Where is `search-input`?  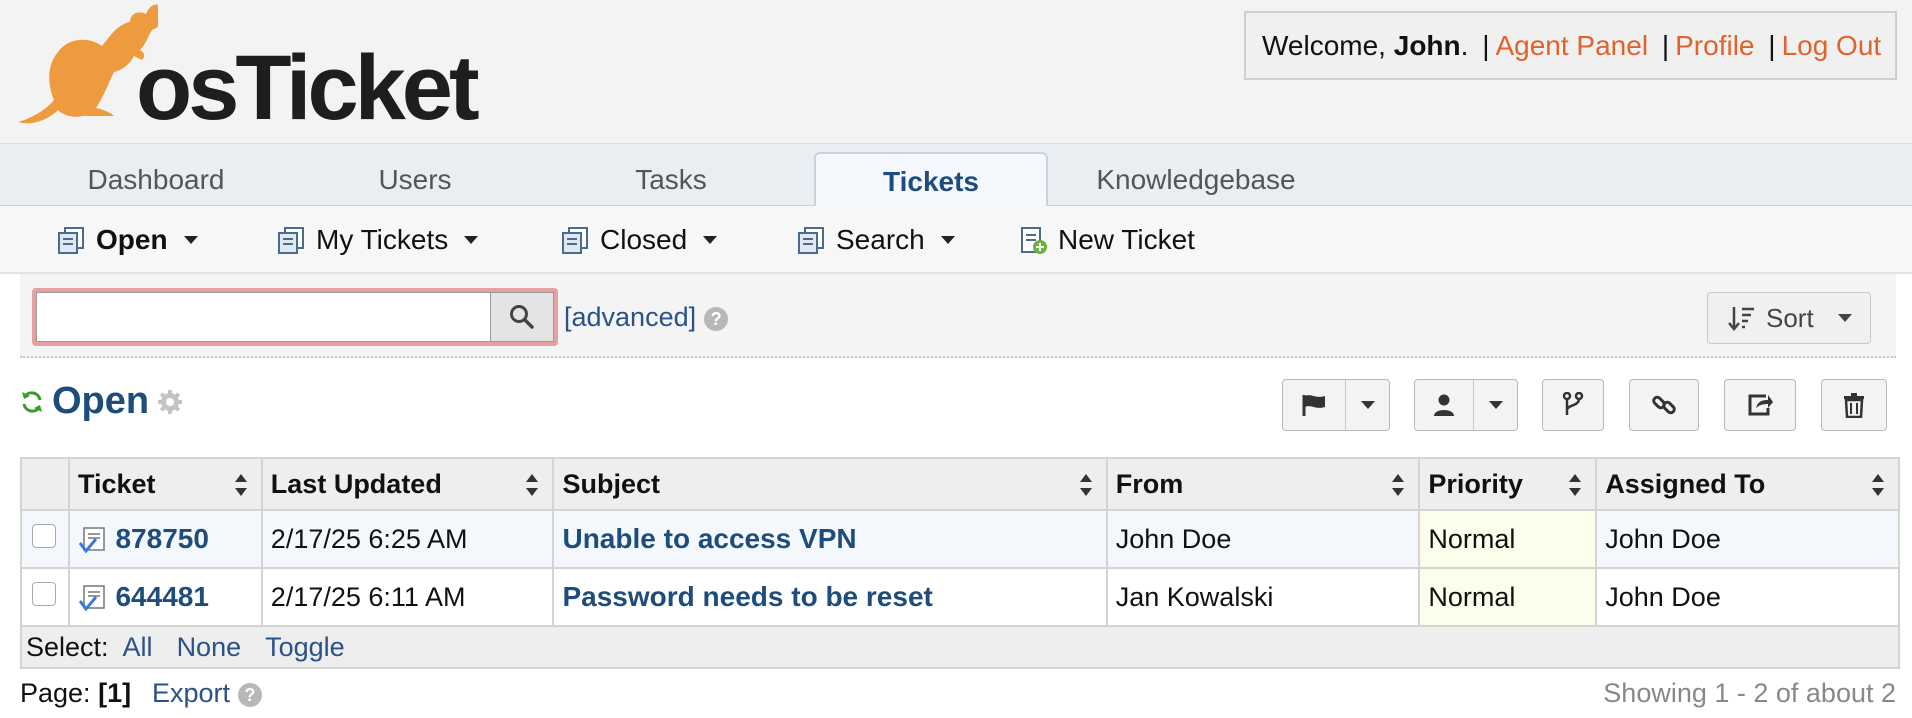
search-input is located at coordinates (263, 317).